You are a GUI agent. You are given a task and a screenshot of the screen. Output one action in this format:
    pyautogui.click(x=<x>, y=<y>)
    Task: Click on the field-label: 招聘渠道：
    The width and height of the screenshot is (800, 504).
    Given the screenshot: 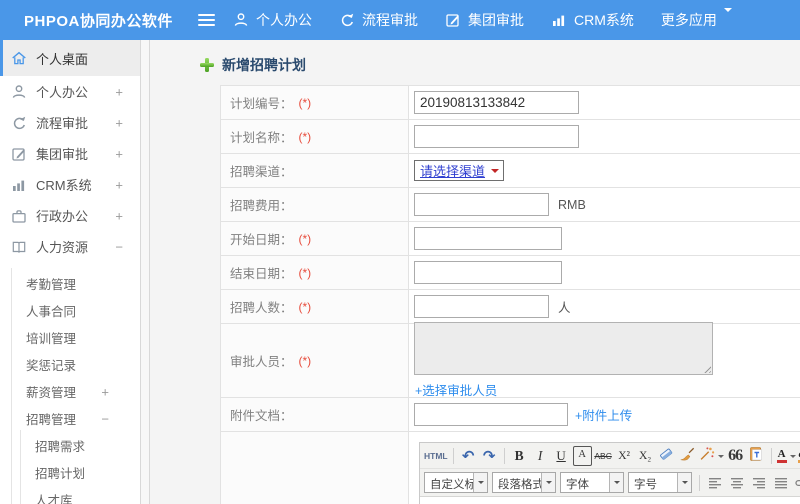 What is the action you would take?
    pyautogui.click(x=261, y=172)
    